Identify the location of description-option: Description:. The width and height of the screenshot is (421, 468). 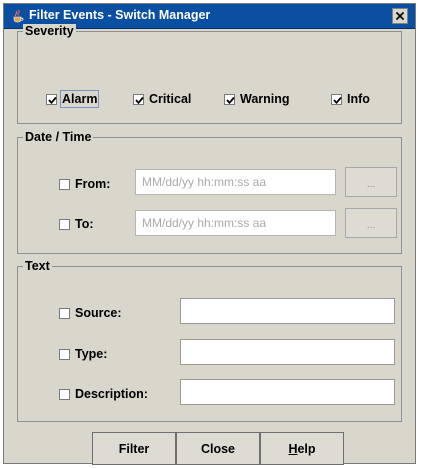
(103, 394).